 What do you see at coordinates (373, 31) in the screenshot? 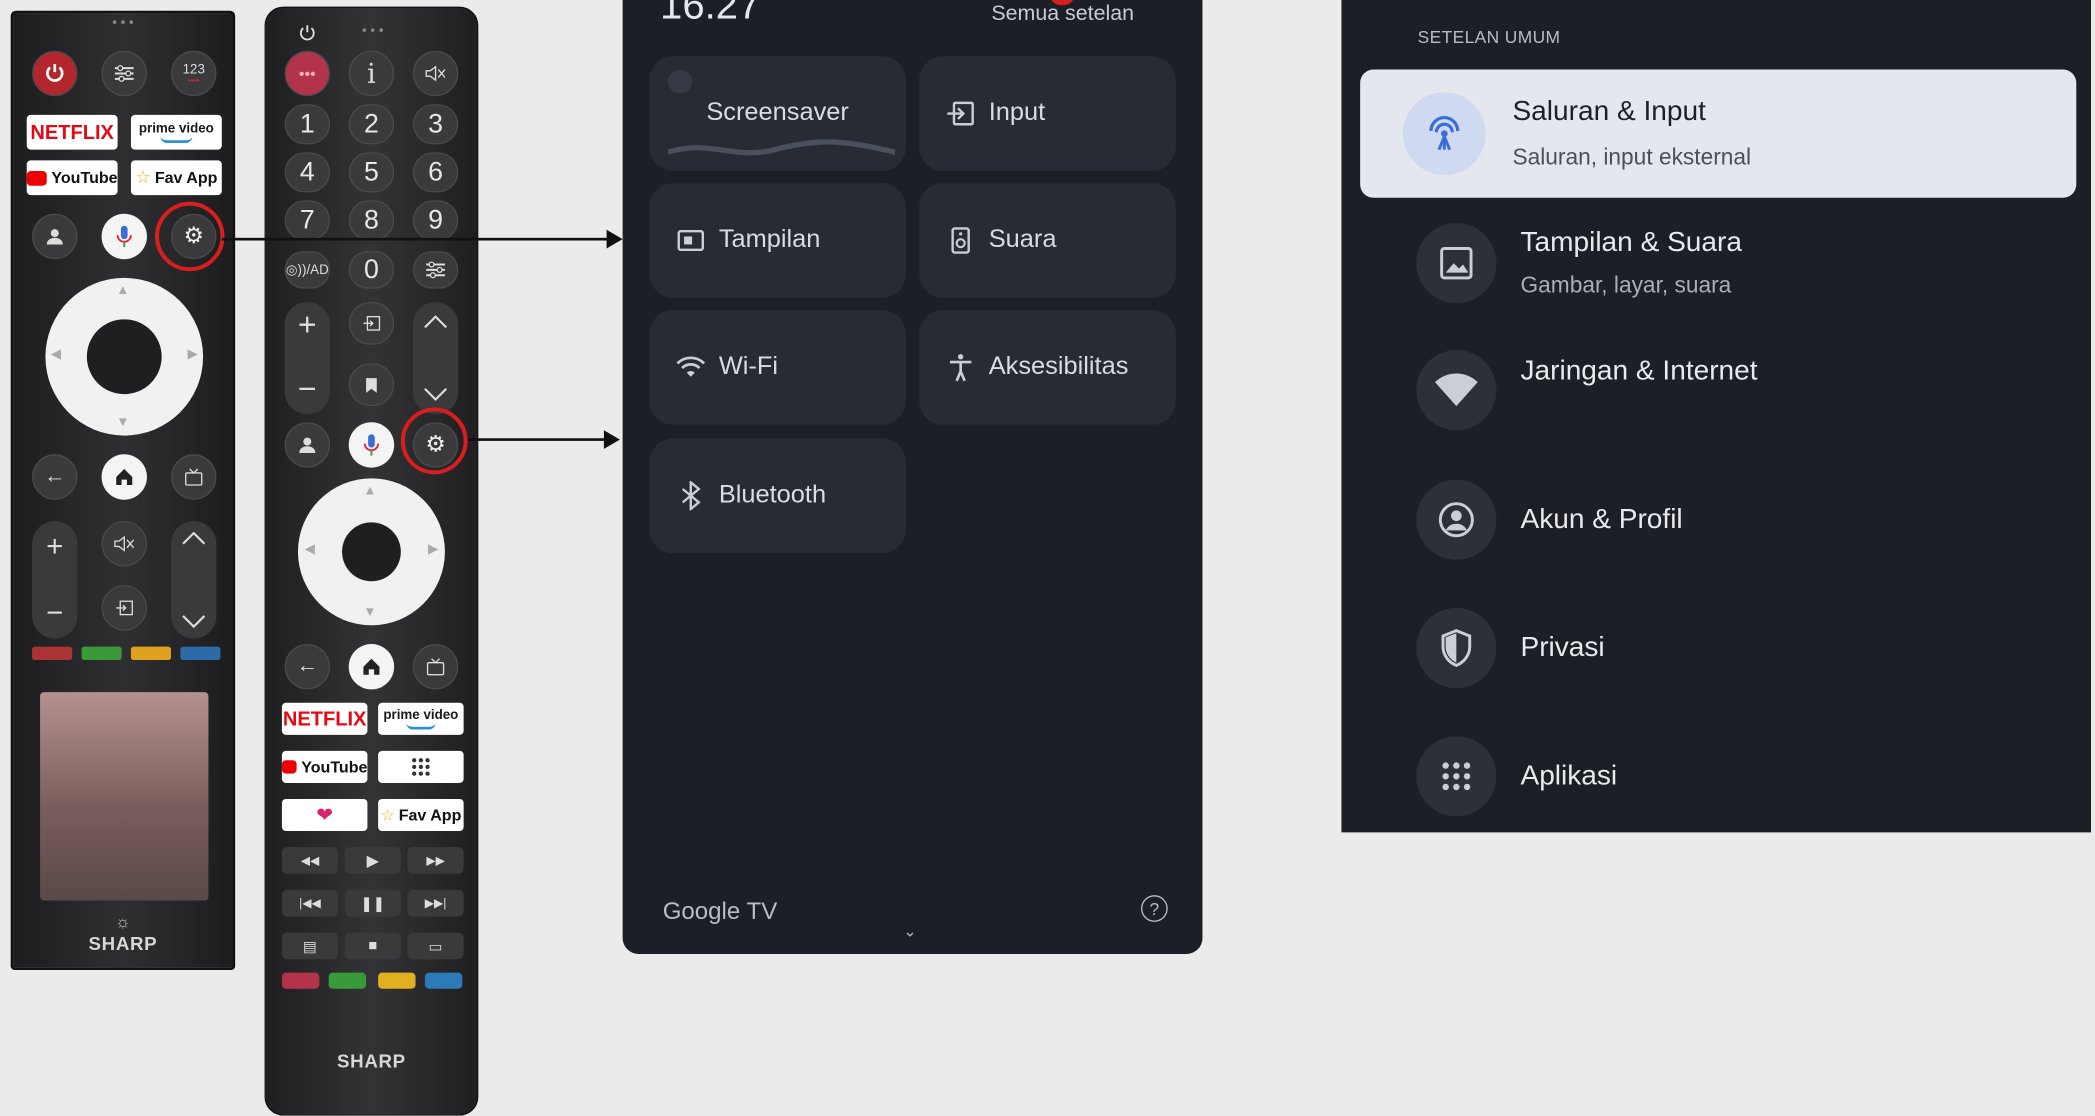
I see `indicator-dots: • • •` at bounding box center [373, 31].